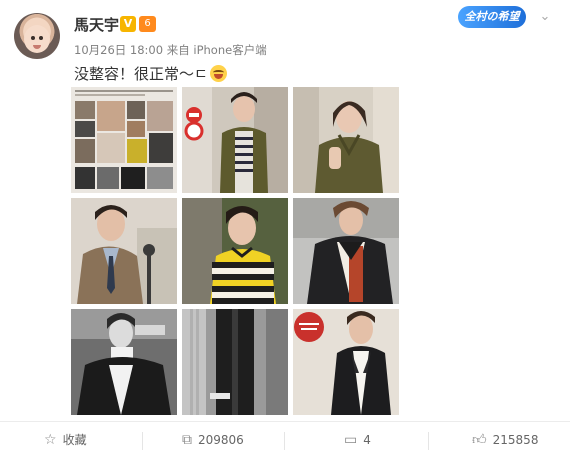 Image resolution: width=570 pixels, height=459 pixels. I want to click on favorite-label: 收藏, so click(74, 440).